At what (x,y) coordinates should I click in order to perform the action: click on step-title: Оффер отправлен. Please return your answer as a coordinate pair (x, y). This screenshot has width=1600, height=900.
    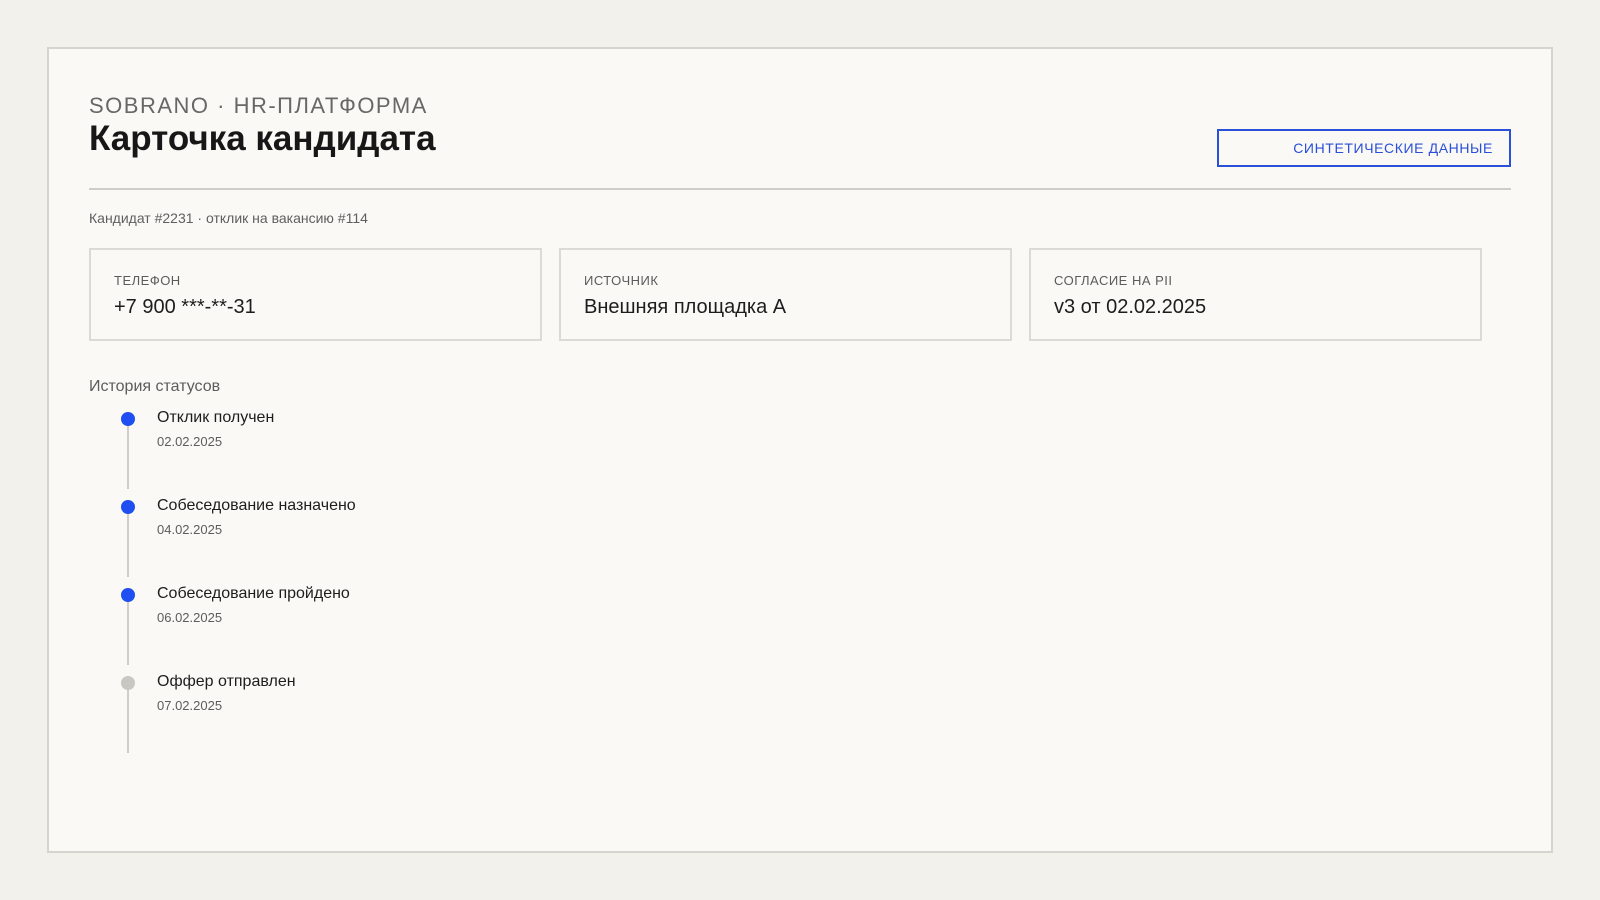
    Looking at the image, I should click on (226, 681).